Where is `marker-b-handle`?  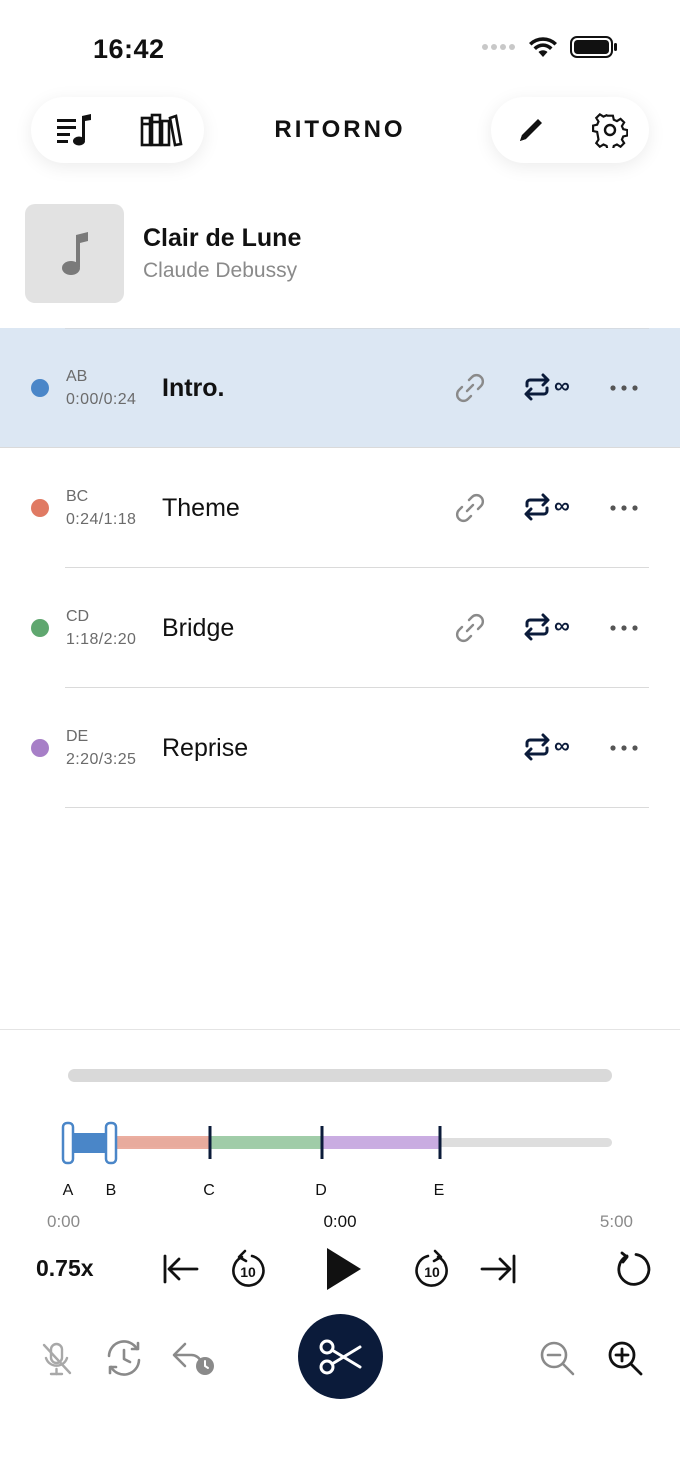
marker-b-handle is located at coordinates (111, 1143).